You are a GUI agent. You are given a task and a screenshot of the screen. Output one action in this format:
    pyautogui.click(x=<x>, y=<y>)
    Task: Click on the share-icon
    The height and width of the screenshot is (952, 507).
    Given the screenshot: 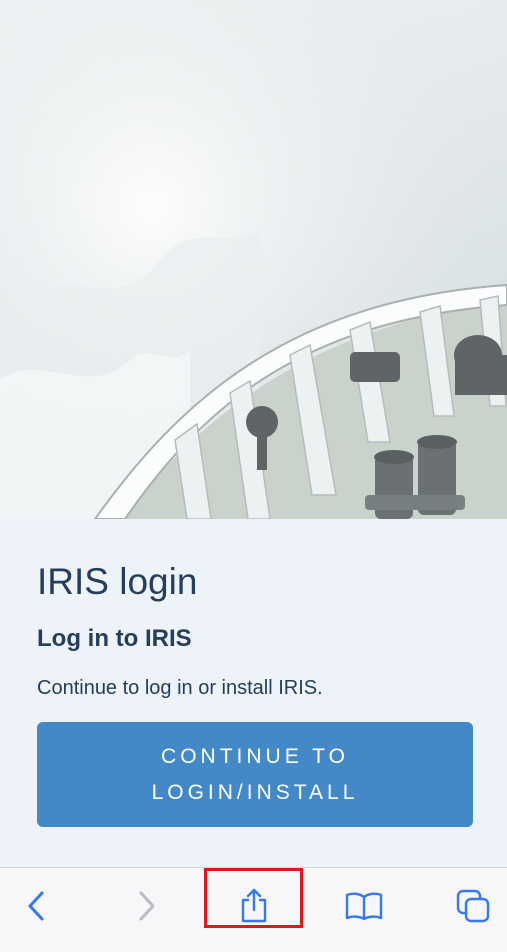 What is the action you would take?
    pyautogui.click(x=254, y=905)
    